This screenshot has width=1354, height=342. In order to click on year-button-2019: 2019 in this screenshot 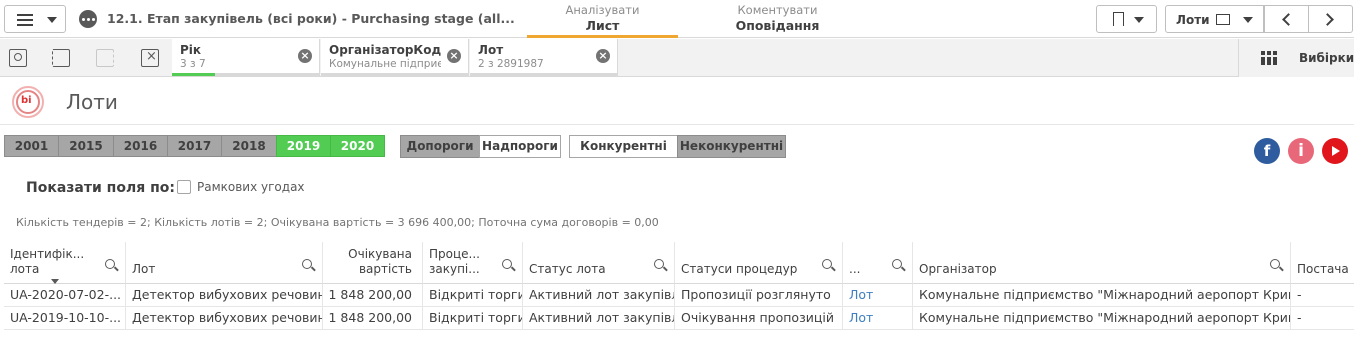, I will do `click(303, 146)`.